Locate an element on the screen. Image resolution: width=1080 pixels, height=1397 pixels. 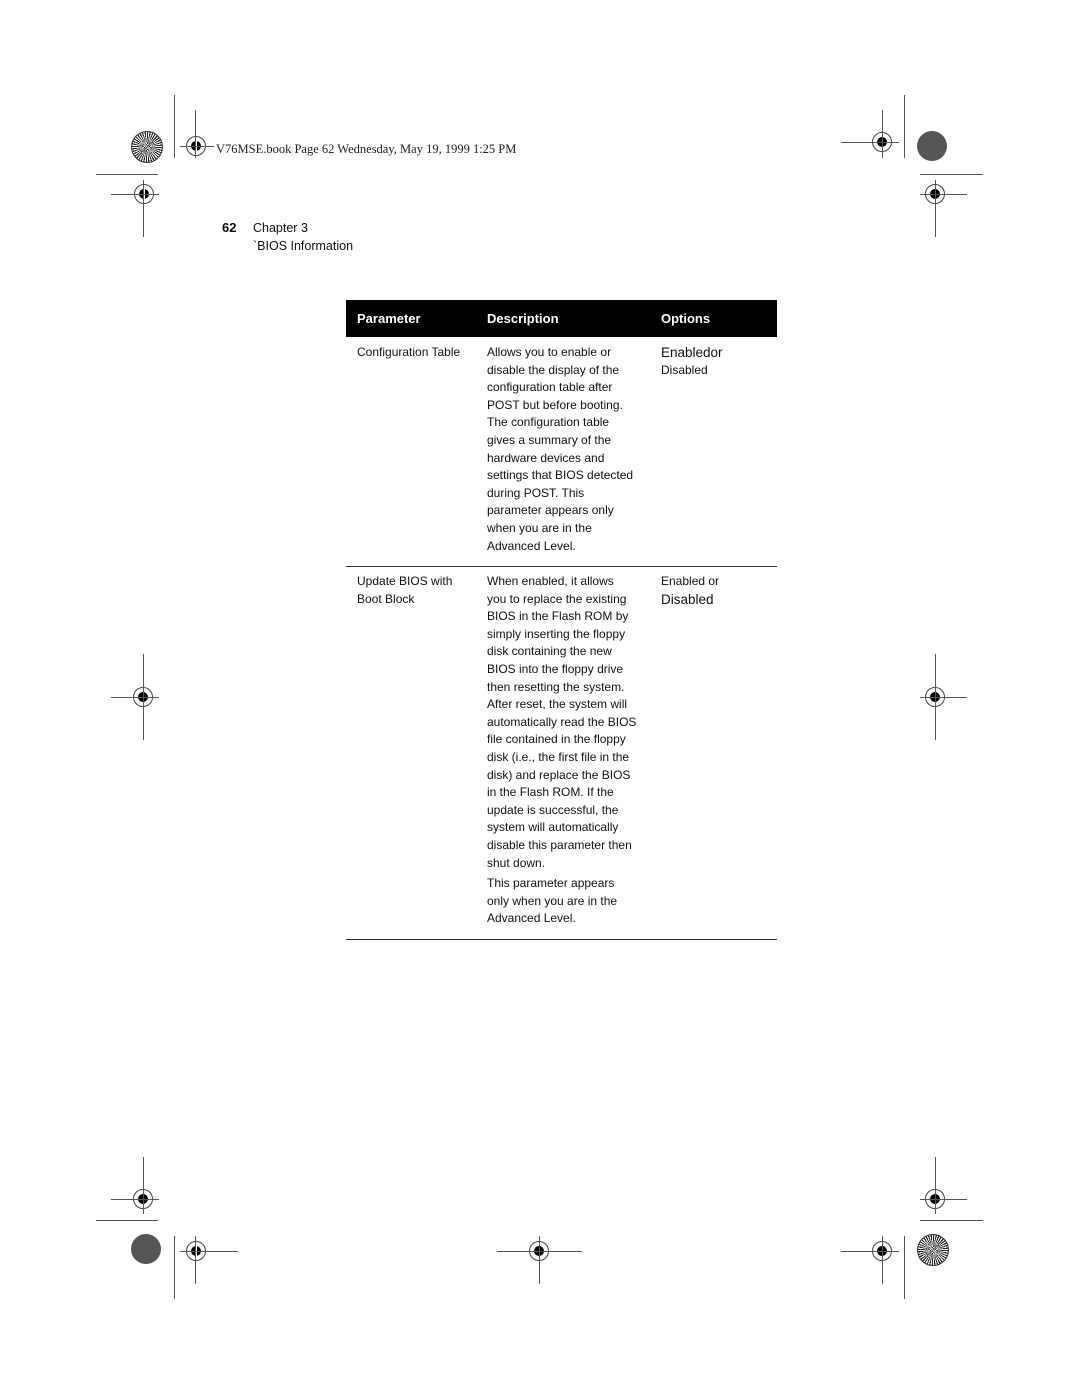
option-line: Enabledor is located at coordinates (692, 352).